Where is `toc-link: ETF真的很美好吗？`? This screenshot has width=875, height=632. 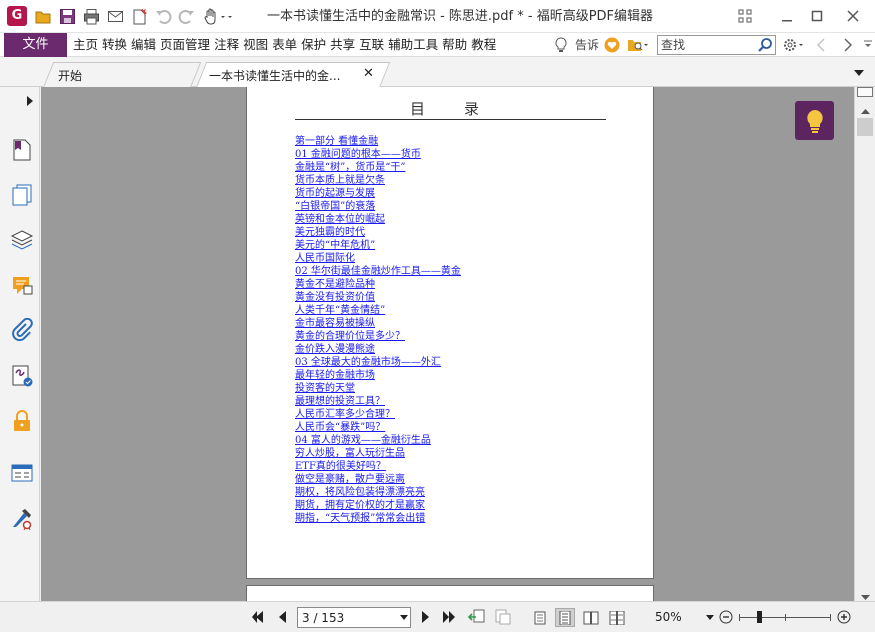 toc-link: ETF真的很美好吗？ is located at coordinates (378, 466).